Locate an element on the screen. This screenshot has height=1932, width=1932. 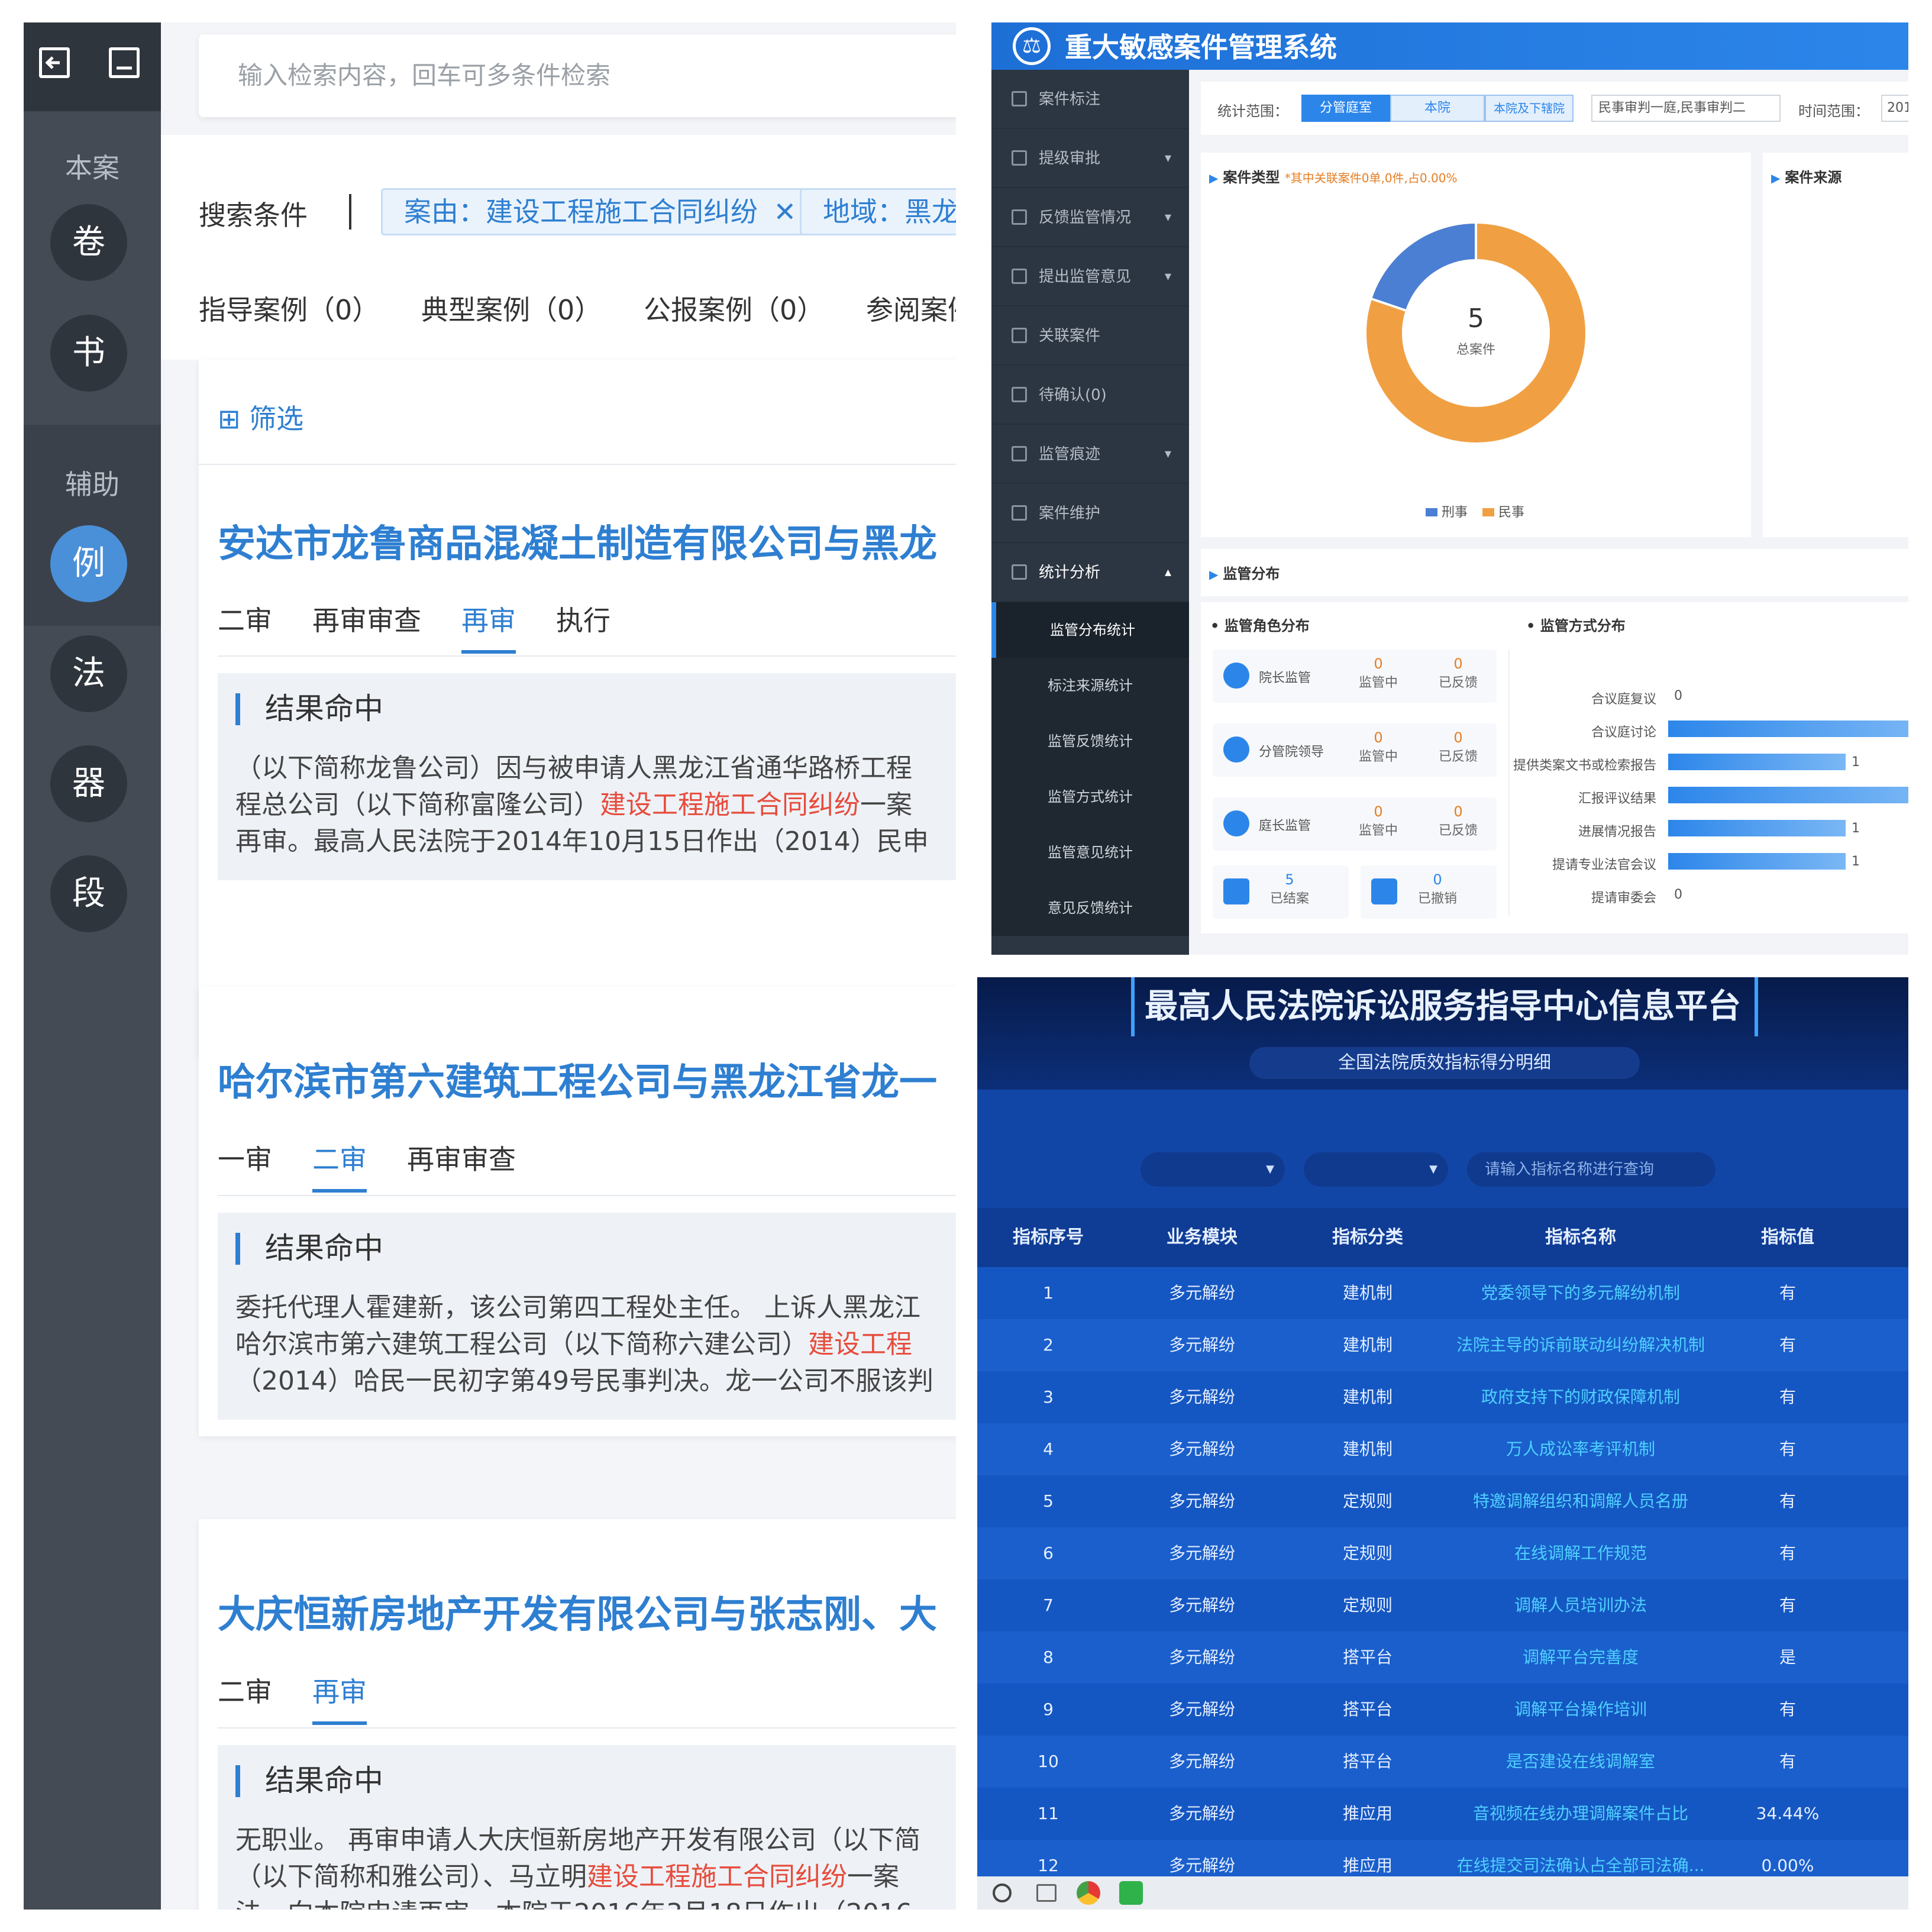
table-row: 5 多元解纷 定规则 特邀调解组织和调解人员名册 有 is located at coordinates (1442, 1501).